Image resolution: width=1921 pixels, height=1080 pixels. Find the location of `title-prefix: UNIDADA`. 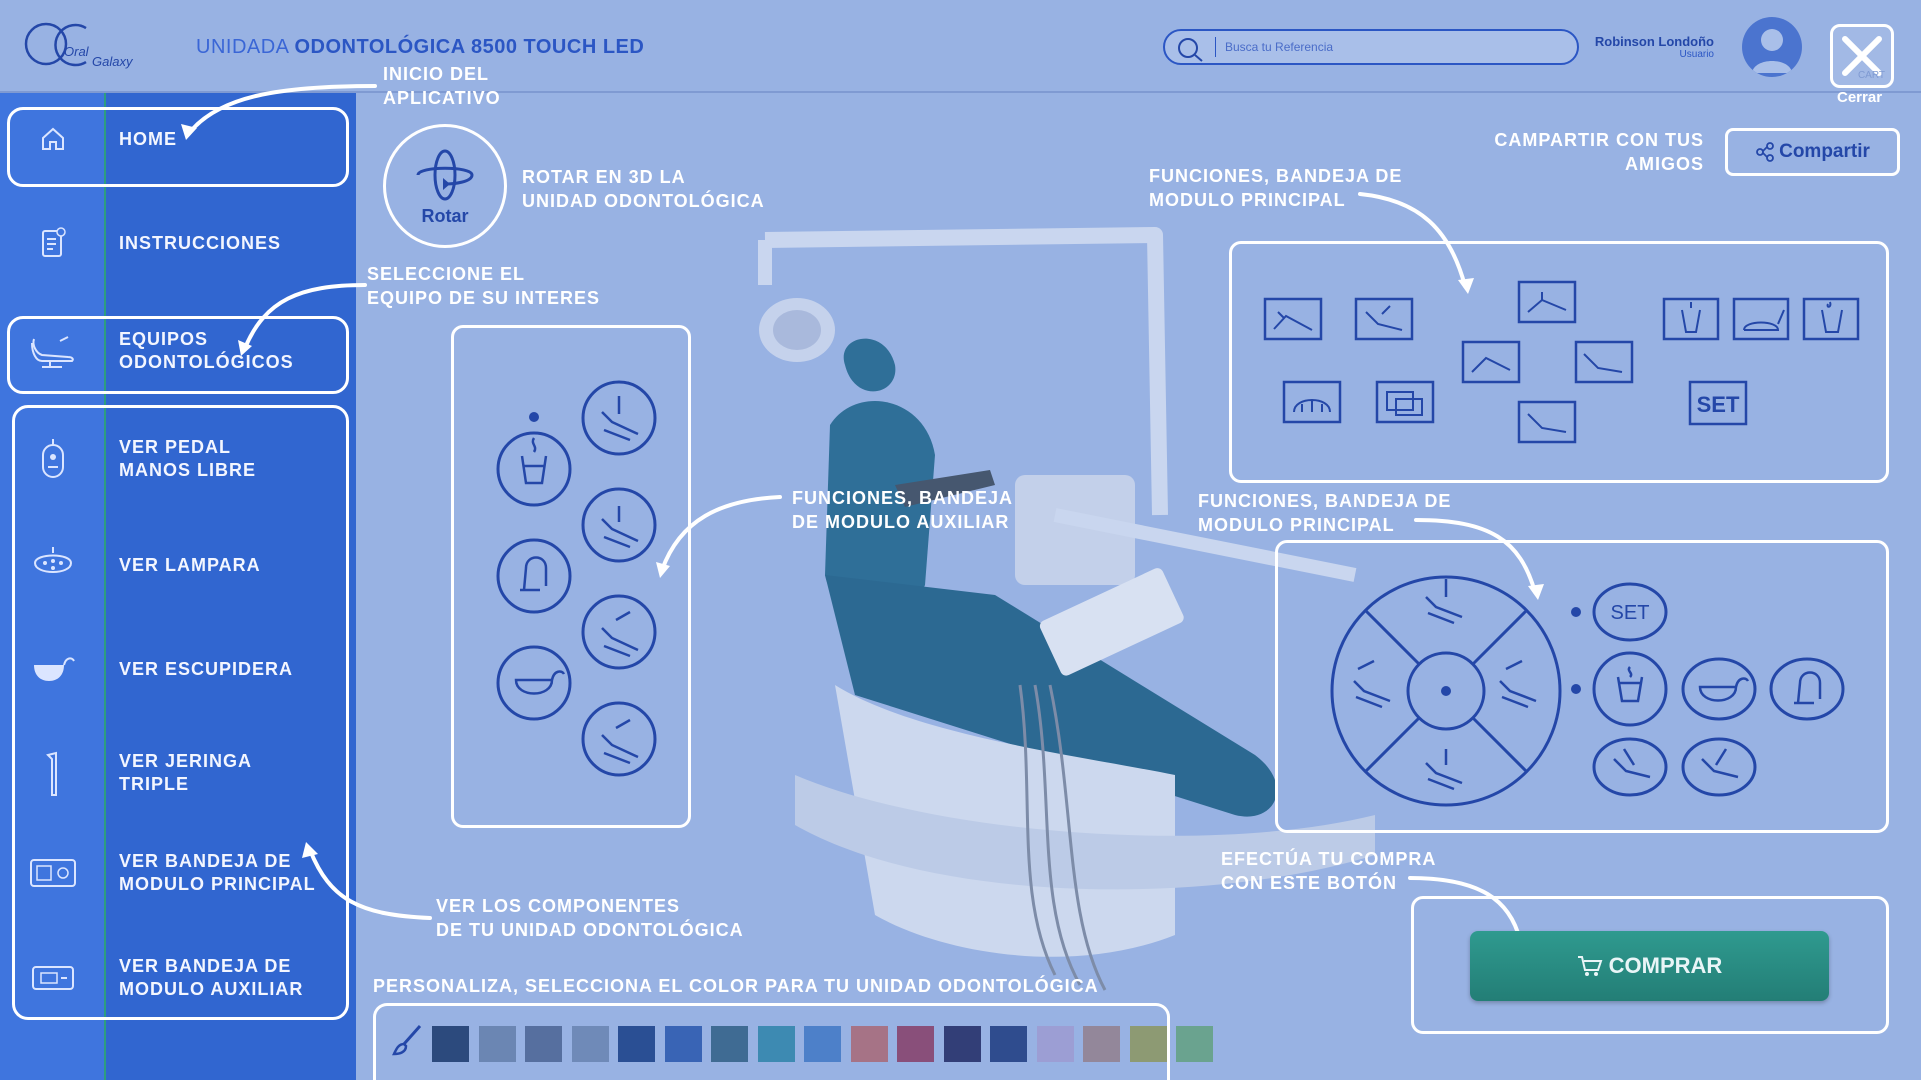

title-prefix: UNIDADA is located at coordinates (245, 47).